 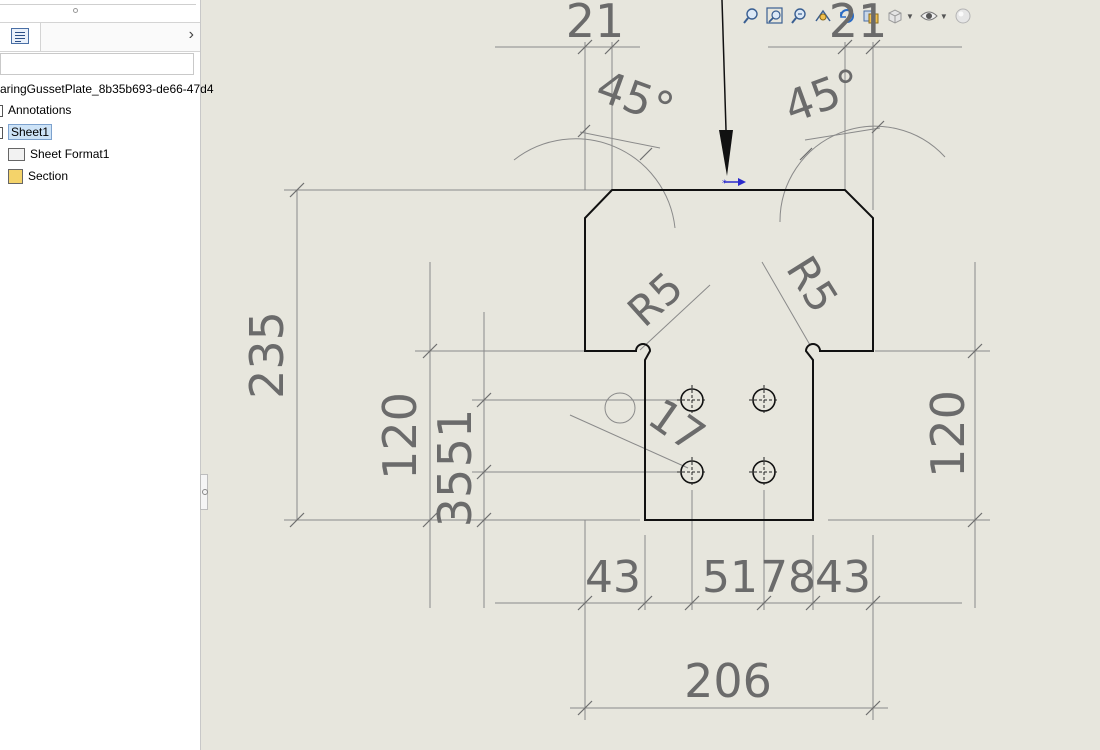 What do you see at coordinates (204, 492) in the screenshot?
I see `panel-collapse-handle` at bounding box center [204, 492].